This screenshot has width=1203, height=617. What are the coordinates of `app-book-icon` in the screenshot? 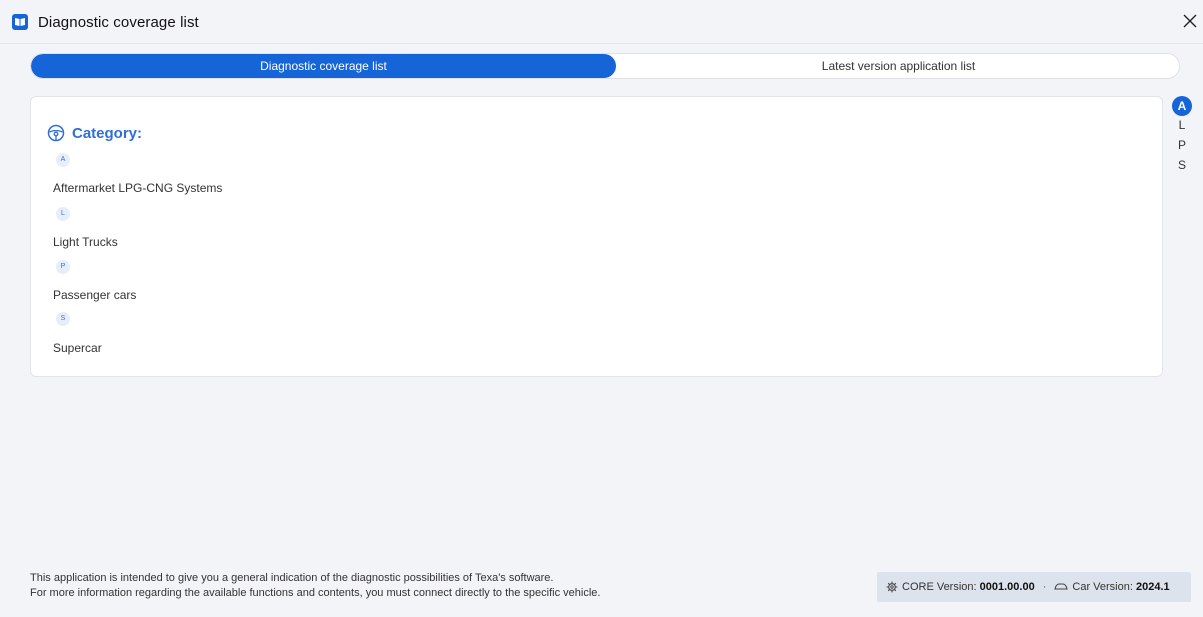 It's located at (20, 22).